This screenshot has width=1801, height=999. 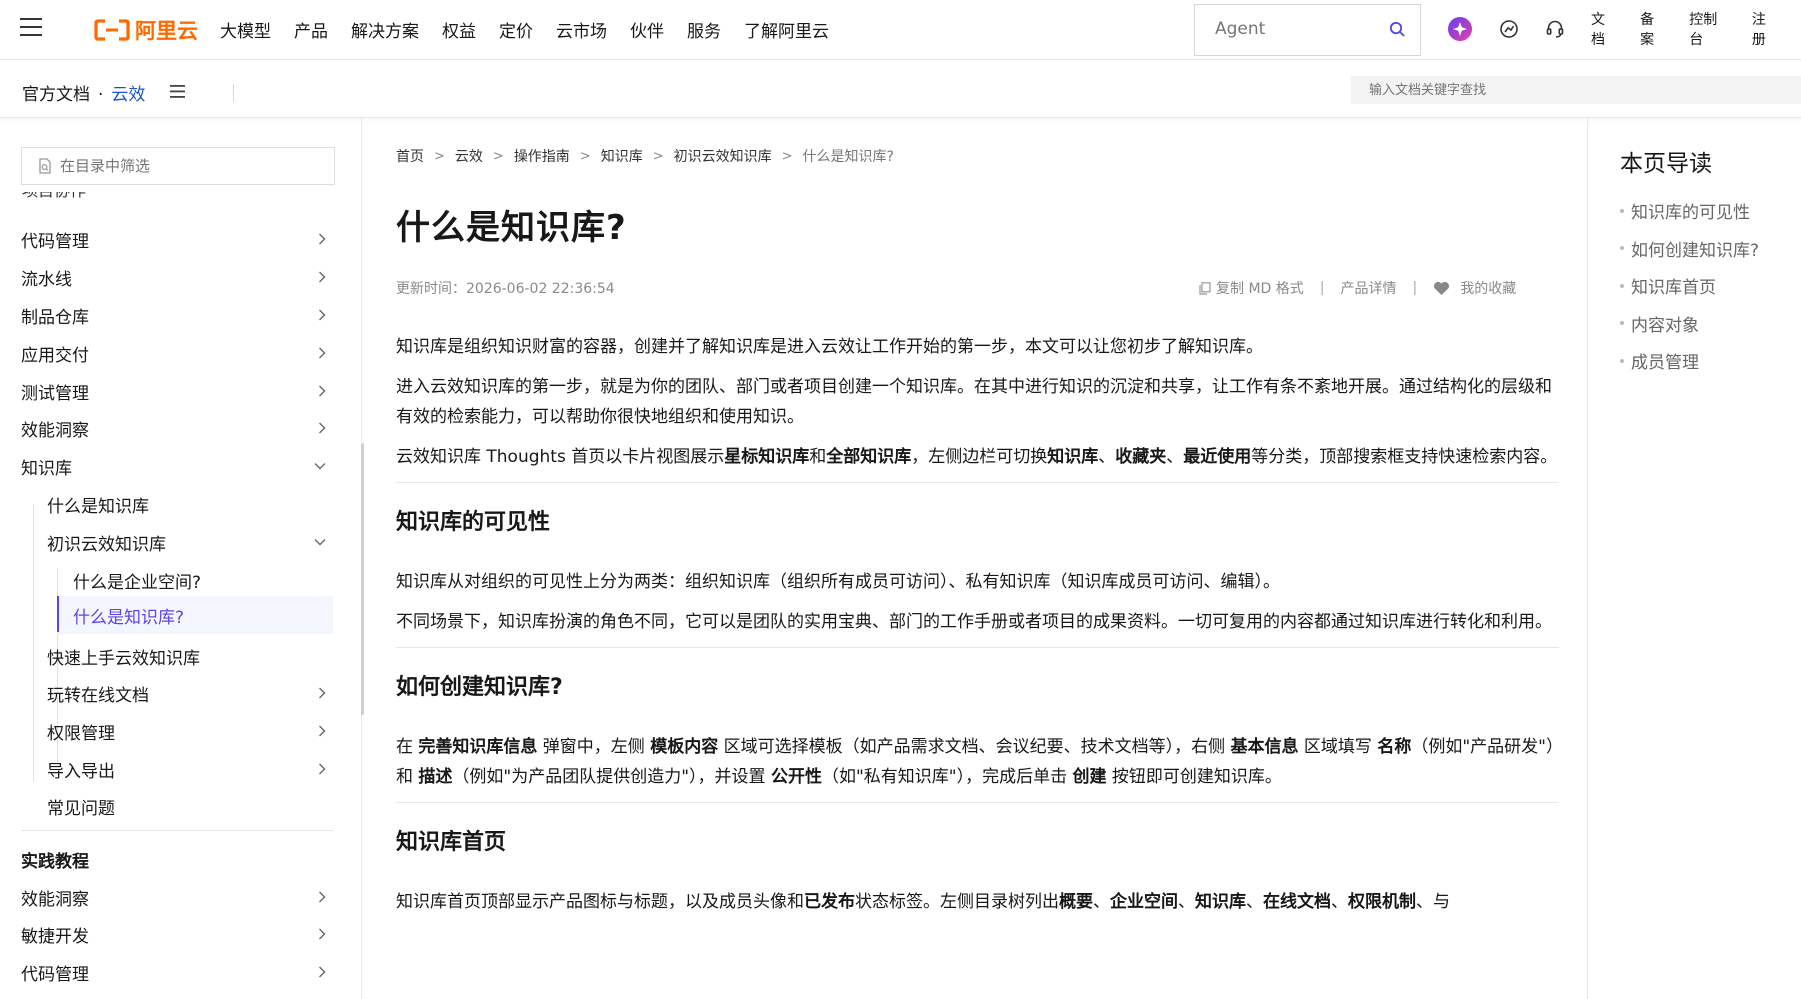 What do you see at coordinates (1264, 747) in the screenshot?
I see `bold-term: 基本信息` at bounding box center [1264, 747].